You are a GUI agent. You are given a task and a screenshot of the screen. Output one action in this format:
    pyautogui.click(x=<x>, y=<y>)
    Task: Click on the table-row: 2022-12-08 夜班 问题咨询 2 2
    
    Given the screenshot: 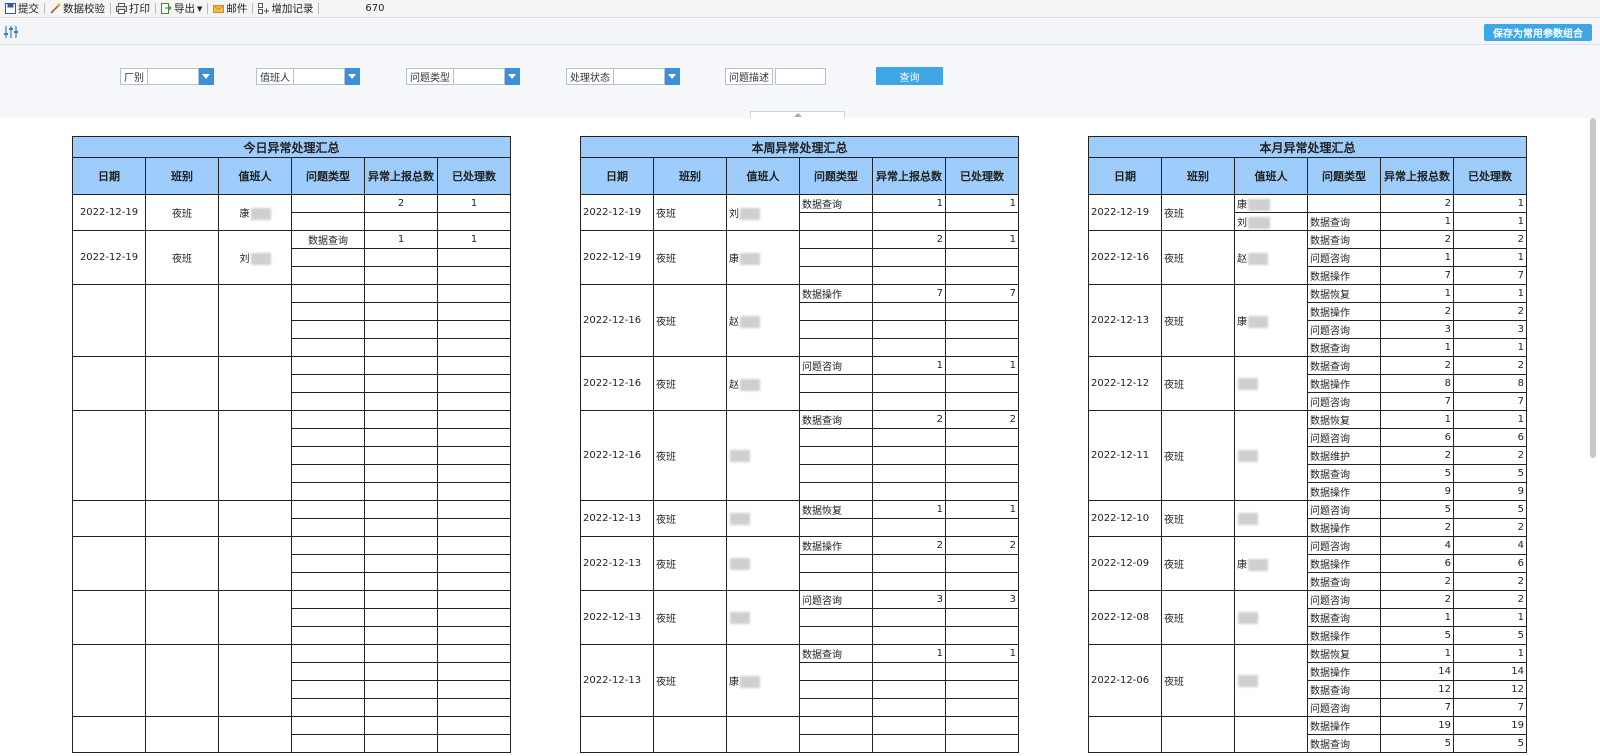 What is the action you would take?
    pyautogui.click(x=1307, y=617)
    